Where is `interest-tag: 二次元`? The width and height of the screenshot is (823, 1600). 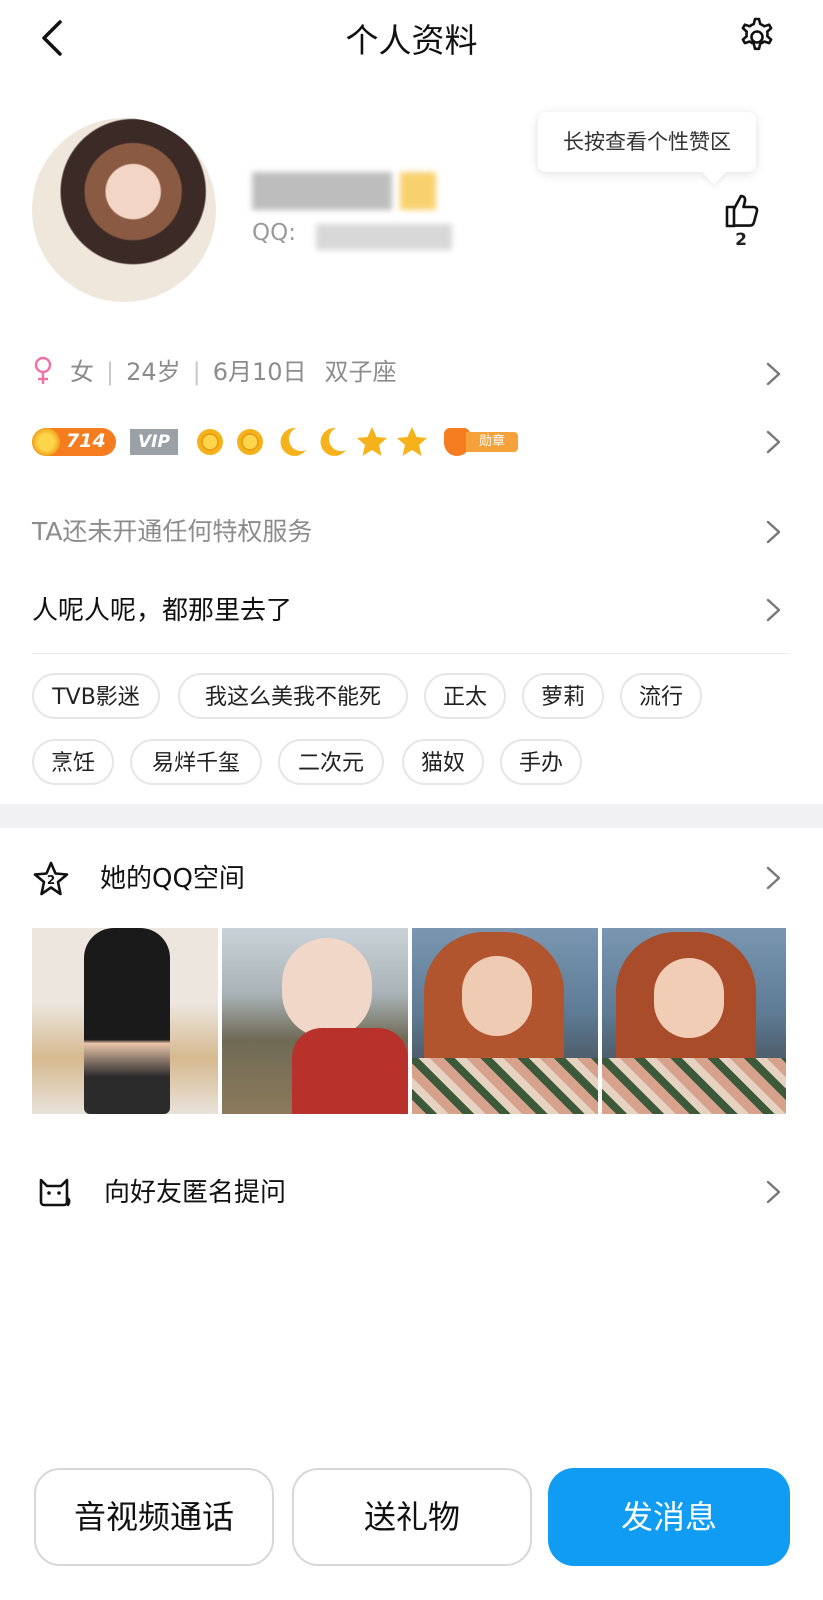 interest-tag: 二次元 is located at coordinates (331, 762).